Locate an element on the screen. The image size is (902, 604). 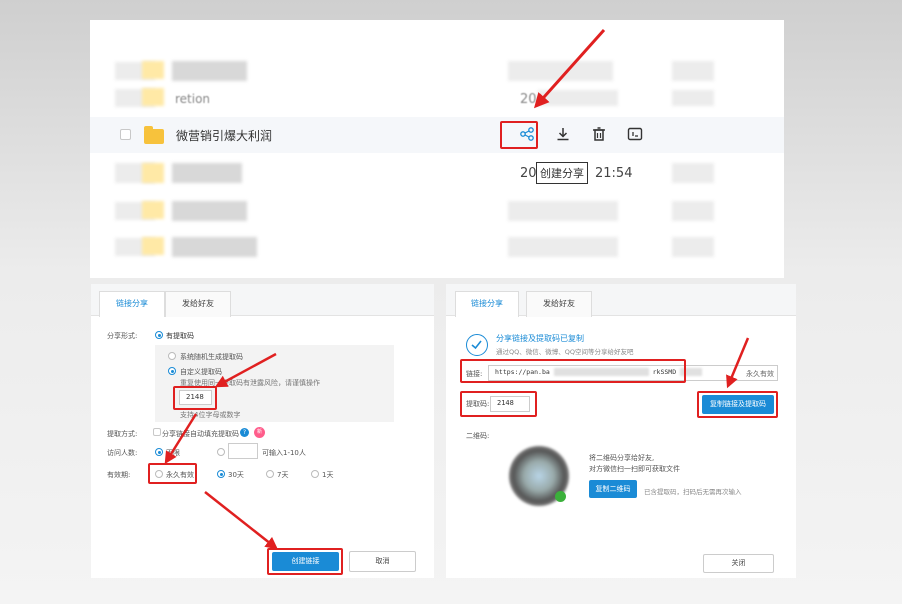
visitors-custom-radio is located at coordinates (221, 452).